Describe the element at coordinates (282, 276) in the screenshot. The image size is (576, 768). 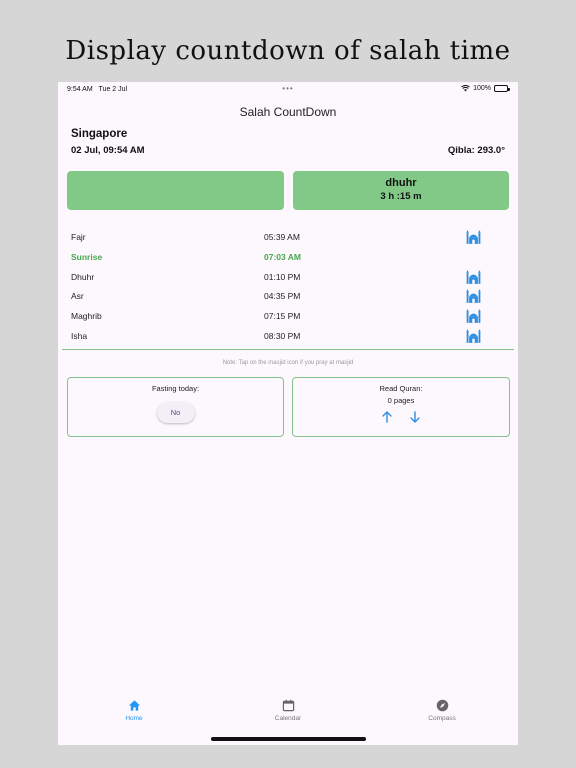
I see `prayer-time: 01:10 PM` at that location.